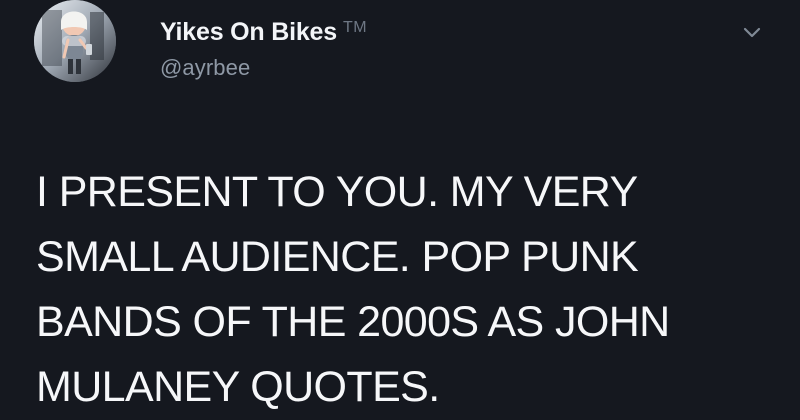 The height and width of the screenshot is (420, 800). What do you see at coordinates (248, 32) in the screenshot?
I see `display-name: Yikes On Bikes` at bounding box center [248, 32].